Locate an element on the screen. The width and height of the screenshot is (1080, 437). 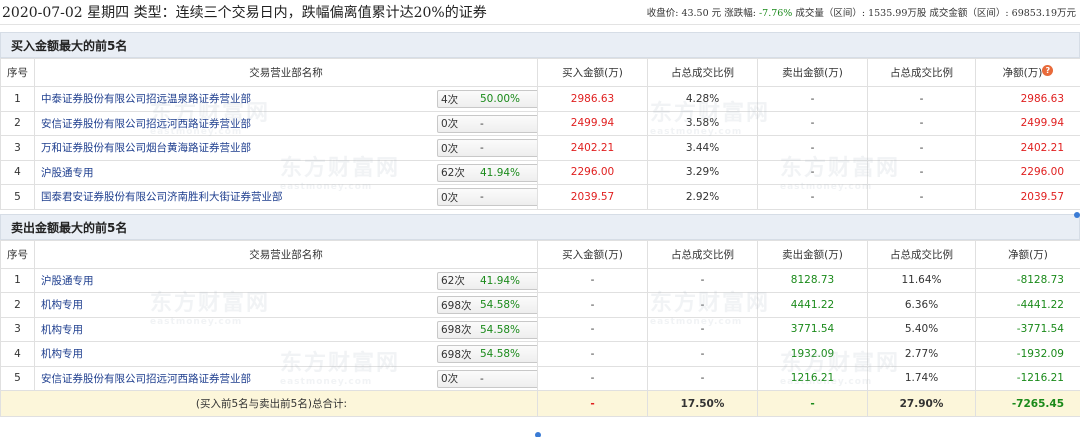
change-value: -7.76% is located at coordinates (775, 13).